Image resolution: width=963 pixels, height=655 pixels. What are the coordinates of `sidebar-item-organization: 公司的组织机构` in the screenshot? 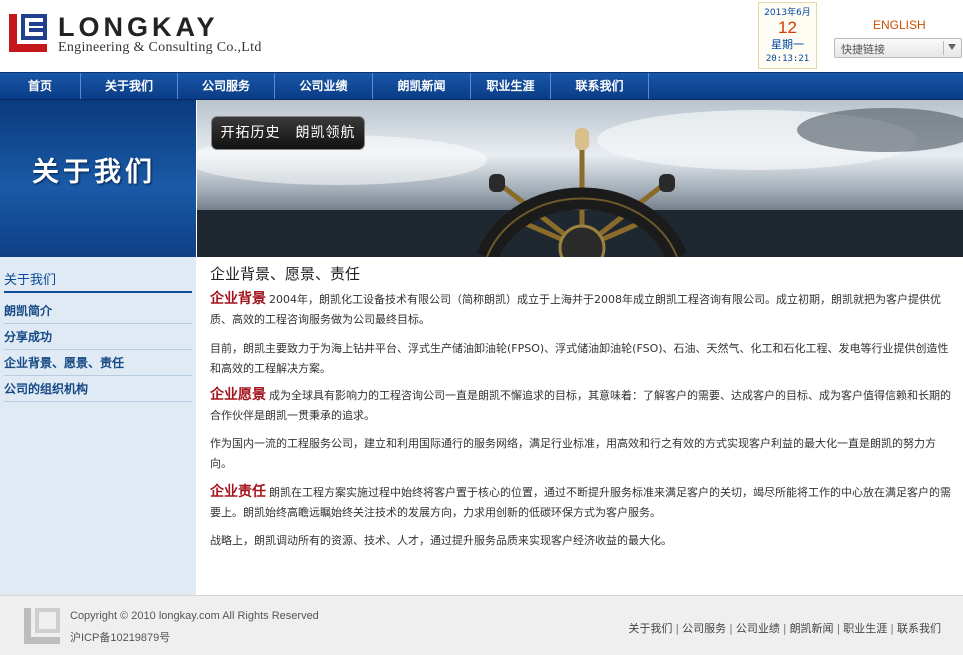 It's located at (98, 389).